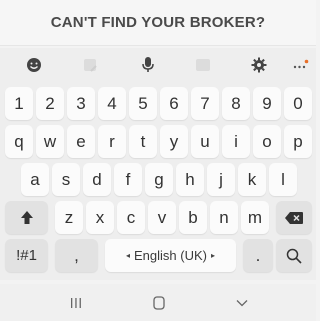 The height and width of the screenshot is (321, 320). Describe the element at coordinates (50, 141) in the screenshot. I see `key-w: w` at that location.